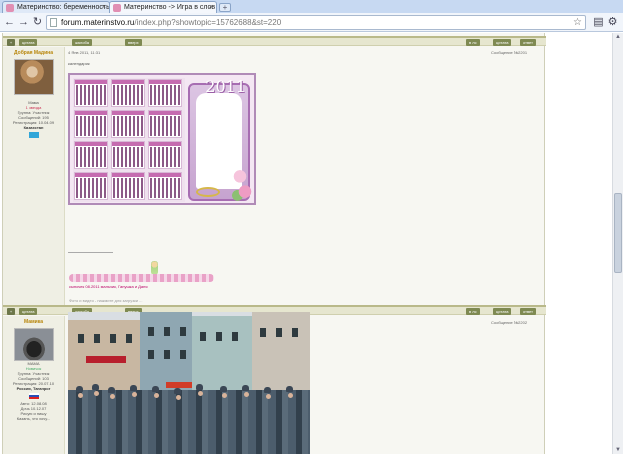 Image resolution: width=623 pixels, height=454 pixels. I want to click on vertical-scrollbar: ▲ ▼, so click(617, 243).